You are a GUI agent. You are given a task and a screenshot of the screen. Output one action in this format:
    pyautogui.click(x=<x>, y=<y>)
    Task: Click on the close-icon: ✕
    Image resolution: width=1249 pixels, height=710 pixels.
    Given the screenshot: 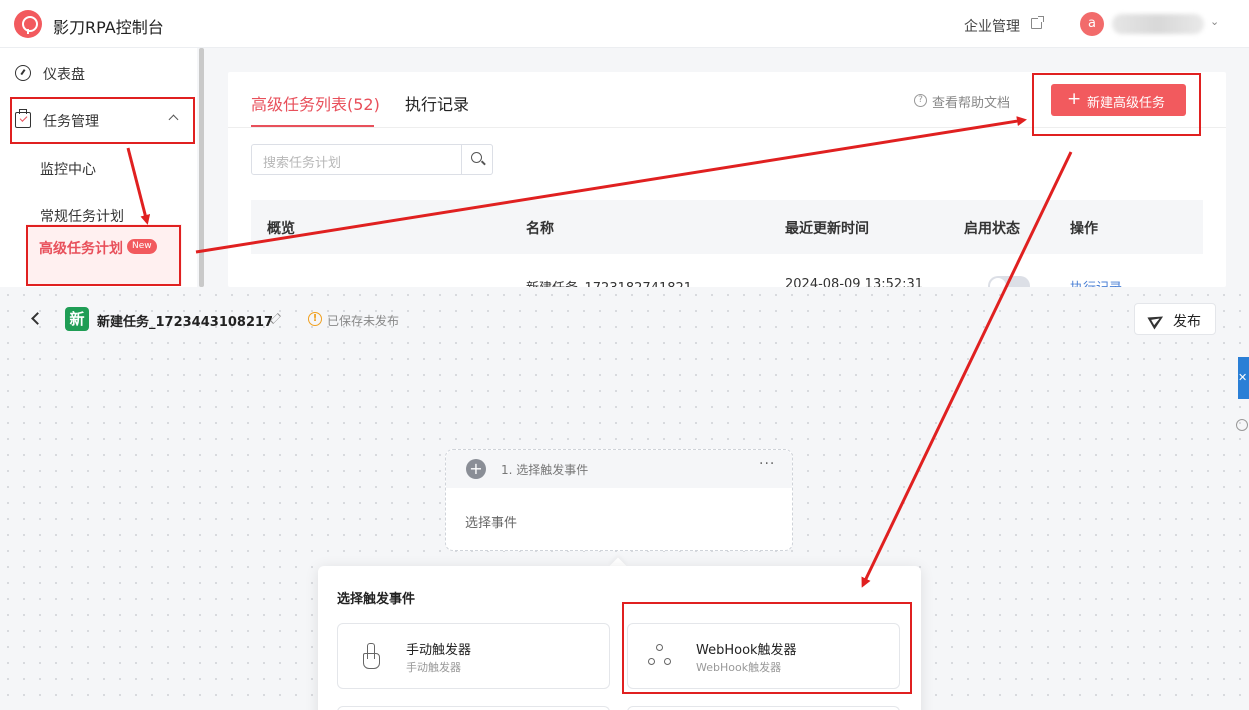 What is the action you would take?
    pyautogui.click(x=1242, y=377)
    